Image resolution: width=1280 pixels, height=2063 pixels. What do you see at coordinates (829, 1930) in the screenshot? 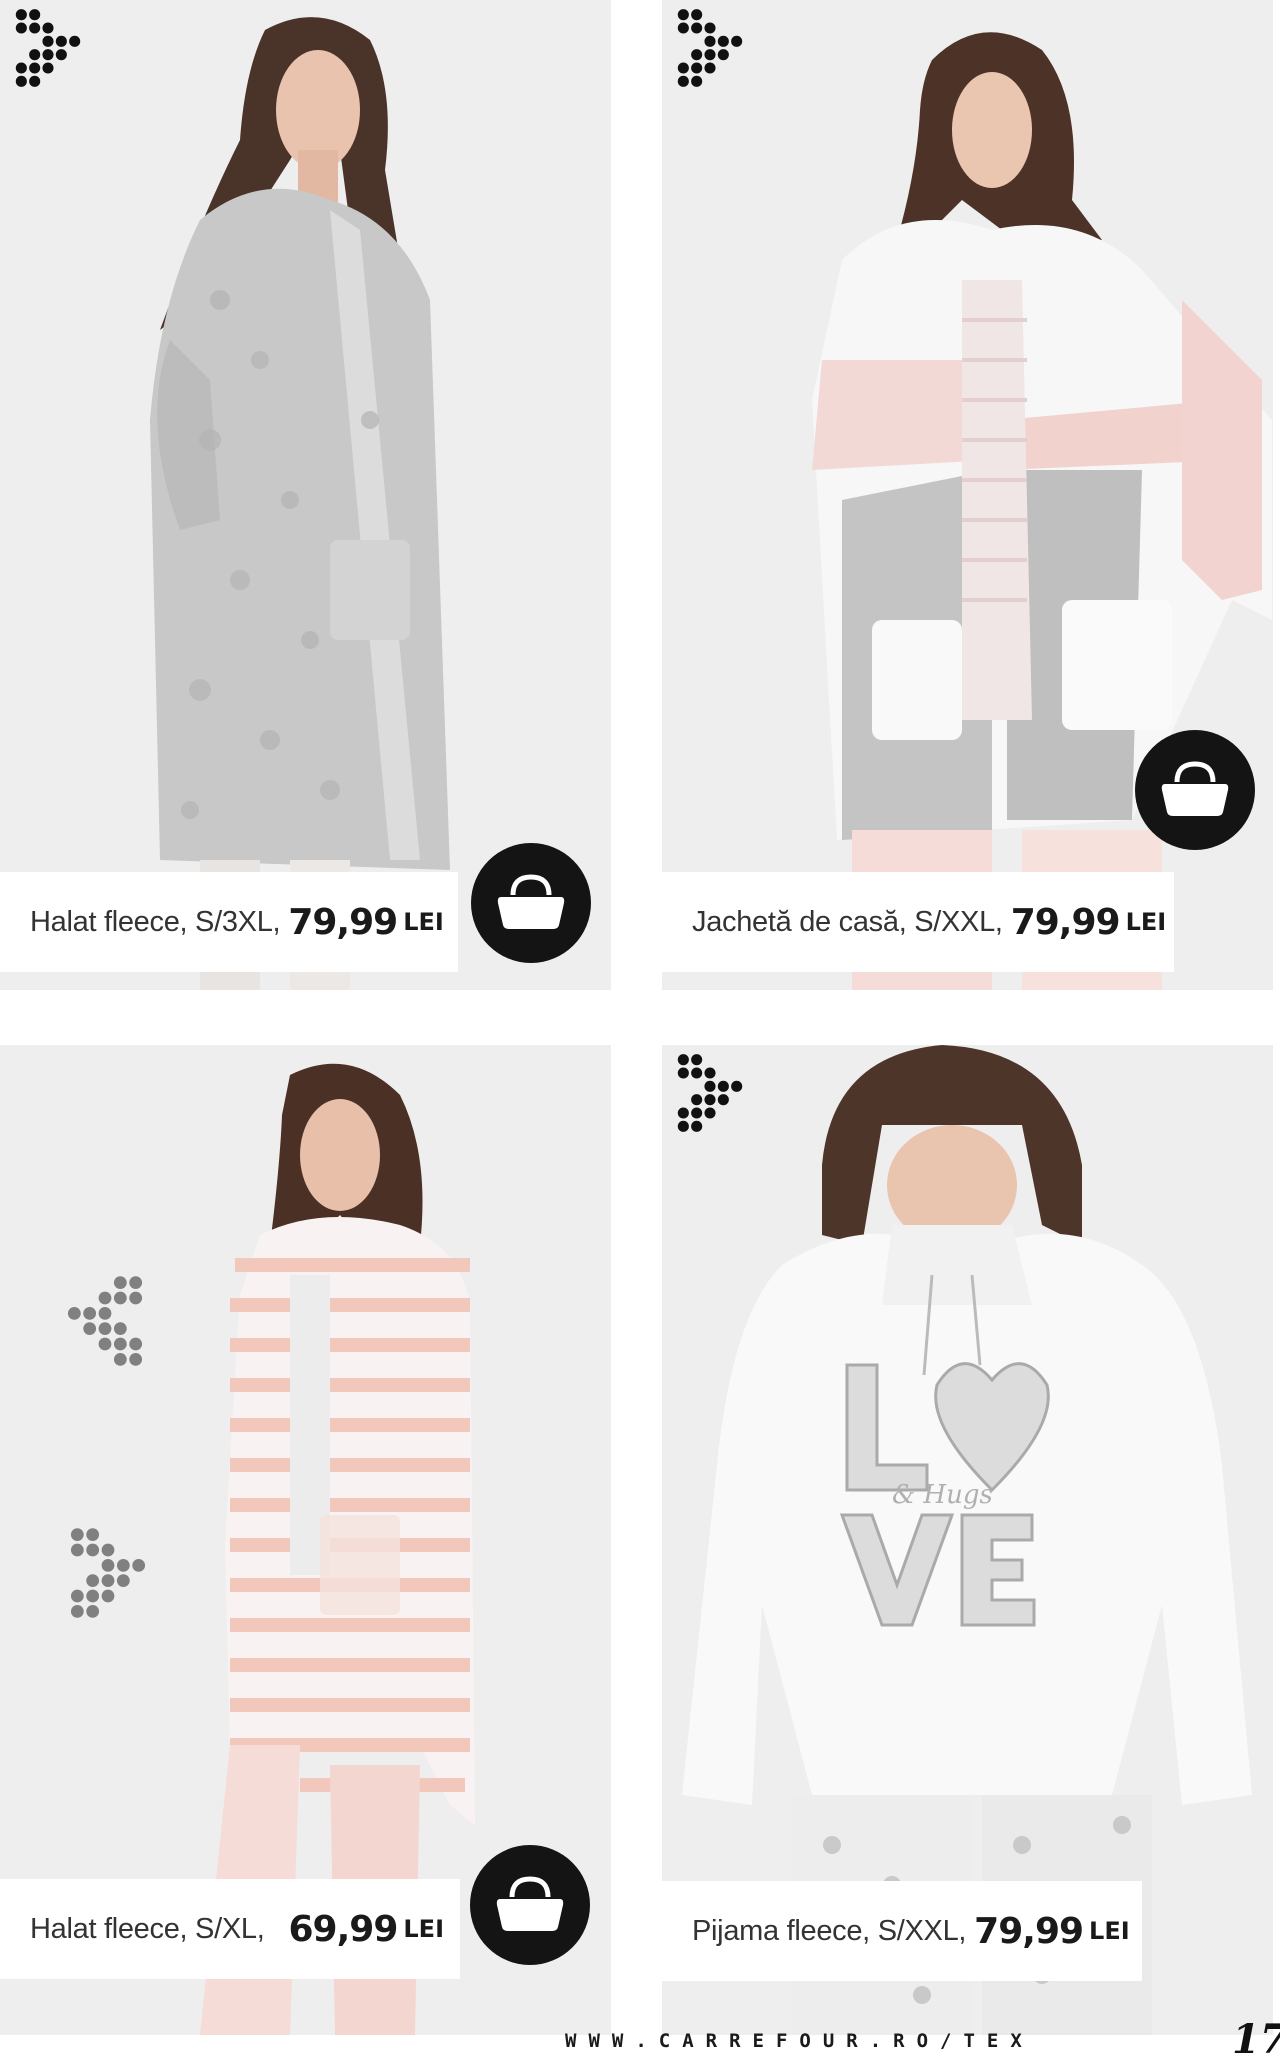
I see `product-name: Pijama fleece, S/XXL,` at bounding box center [829, 1930].